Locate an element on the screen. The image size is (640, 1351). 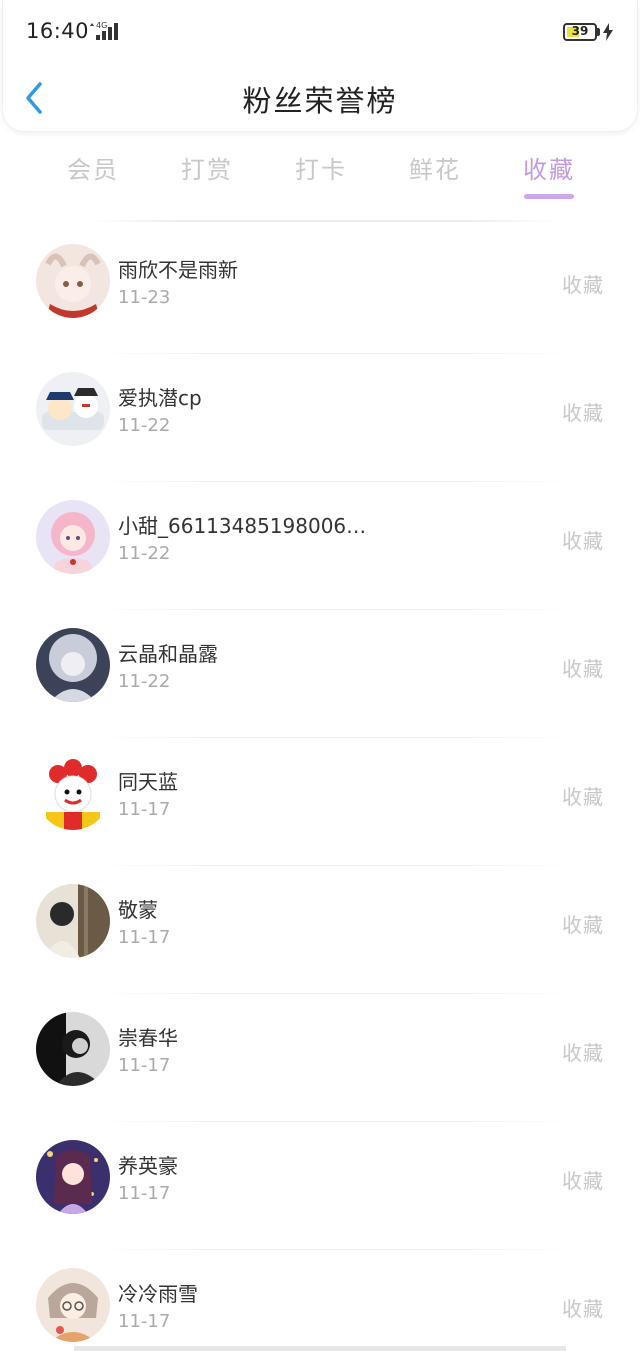
tab-rewards: 打赏 is located at coordinates (207, 175).